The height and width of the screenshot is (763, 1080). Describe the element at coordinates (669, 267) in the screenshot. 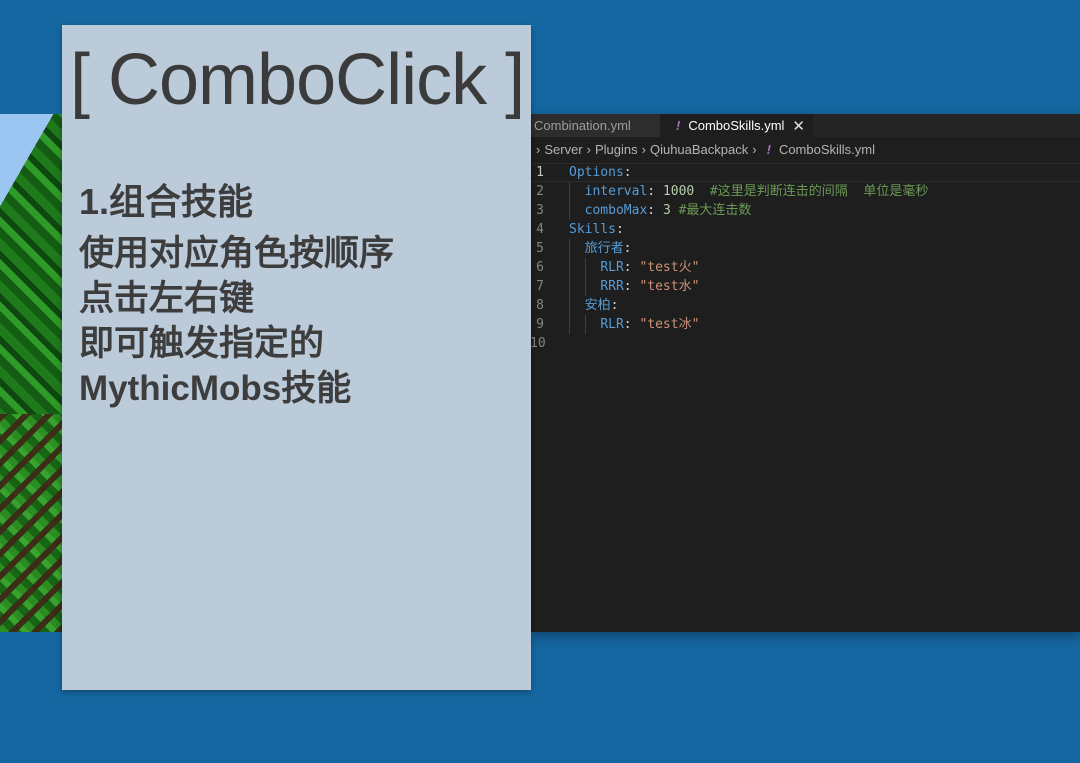

I see `code-token: "test火"` at that location.